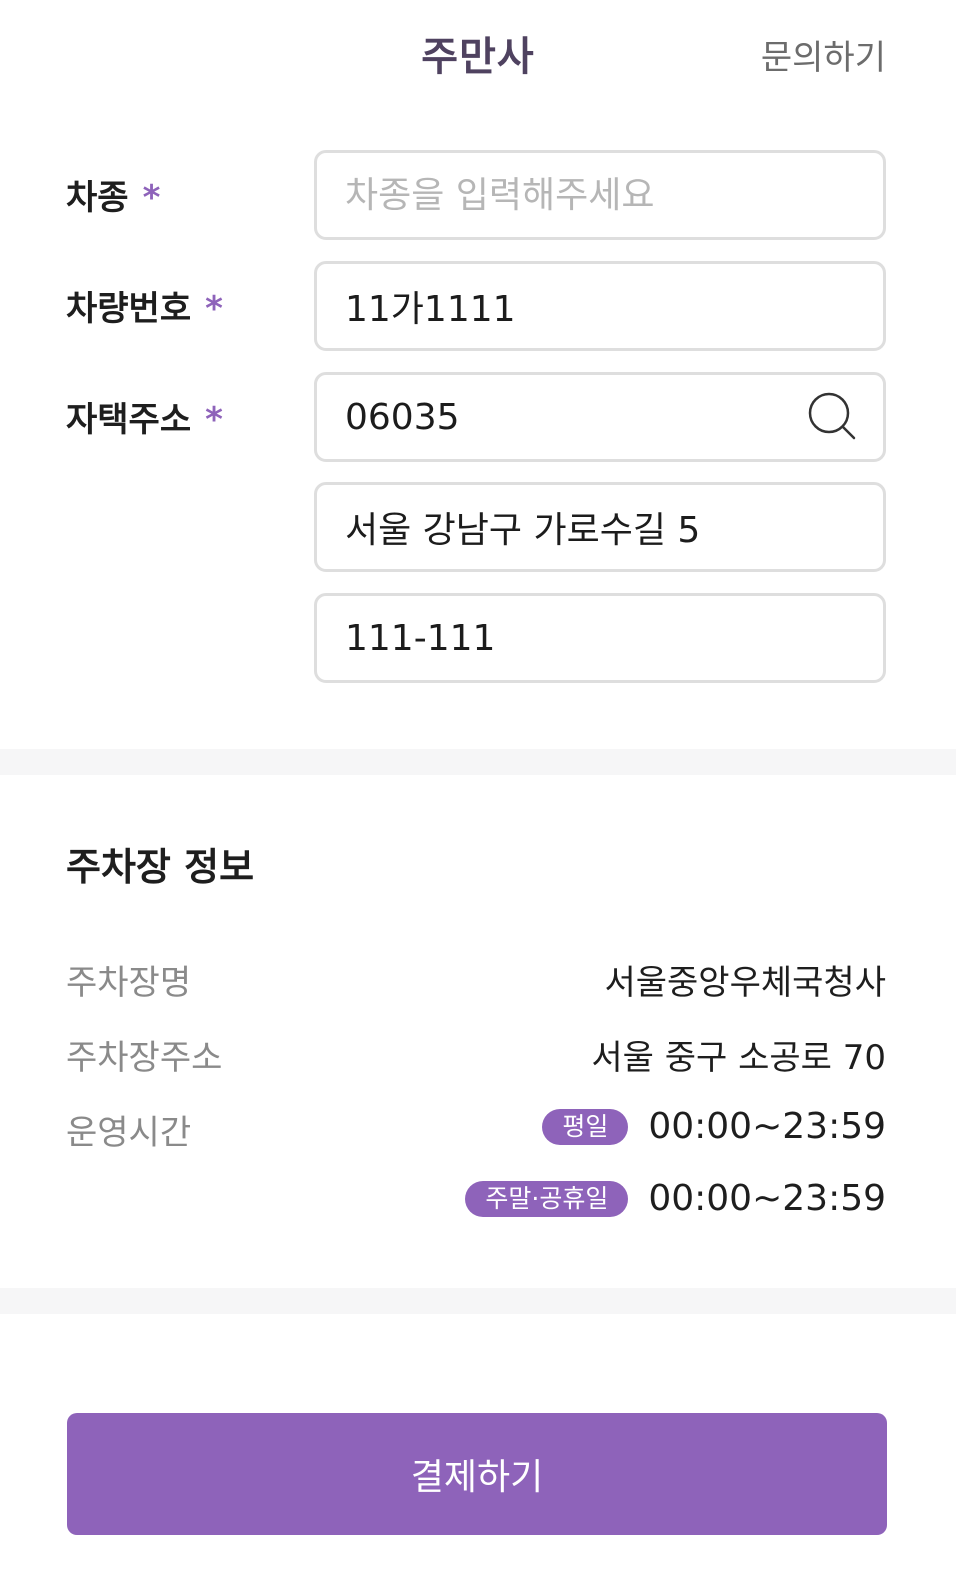  I want to click on parking-info-title: 주차장 정보, so click(160, 867).